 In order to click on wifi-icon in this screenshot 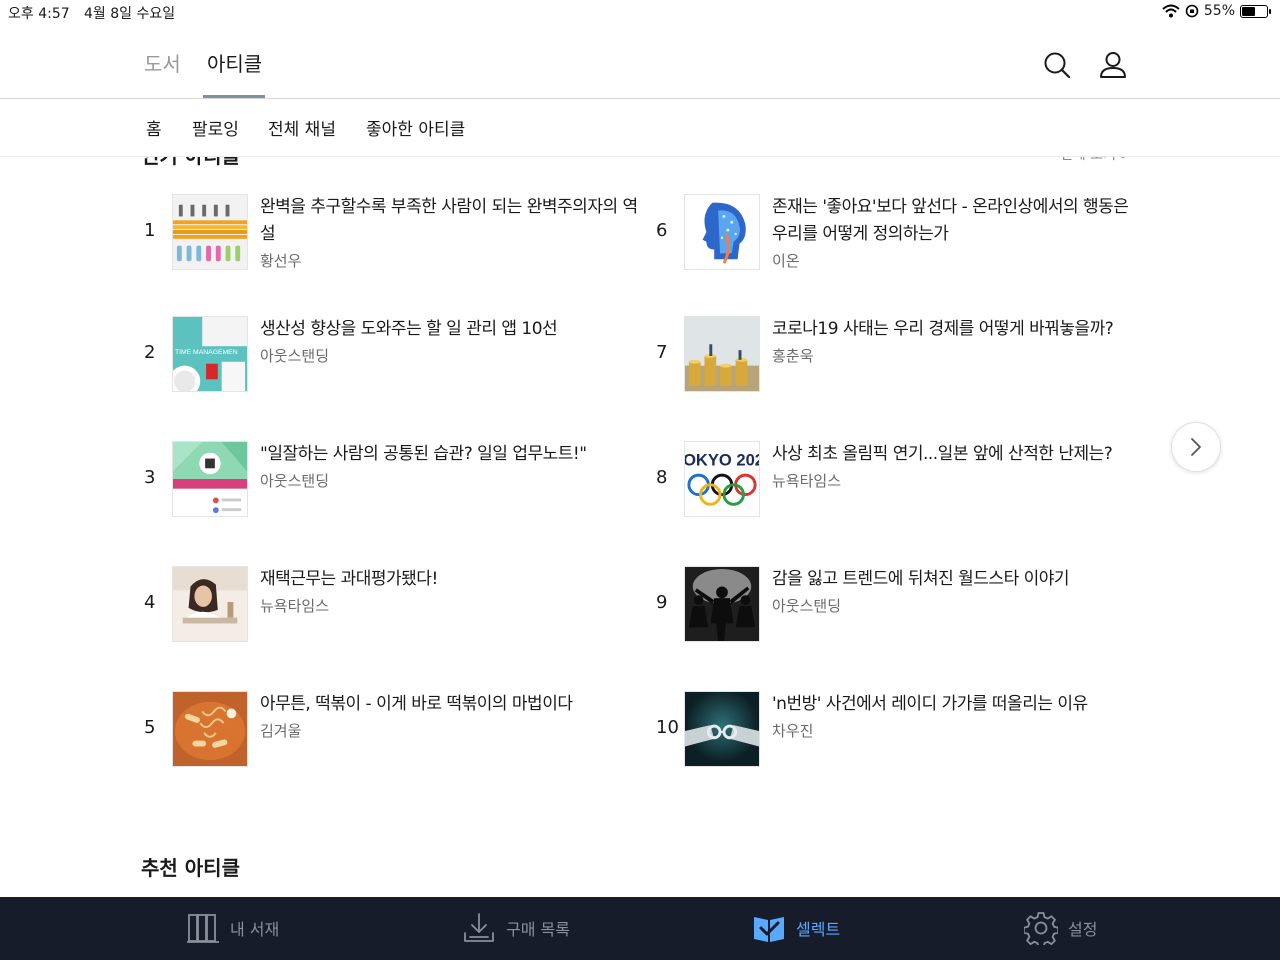, I will do `click(1171, 11)`.